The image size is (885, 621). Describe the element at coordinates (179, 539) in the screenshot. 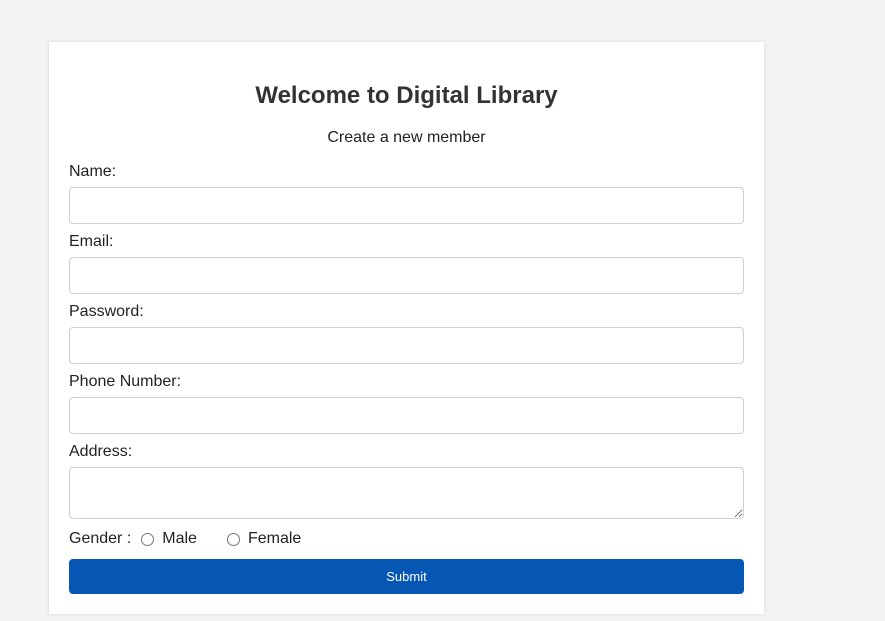

I see `male-radio-label: Male` at that location.